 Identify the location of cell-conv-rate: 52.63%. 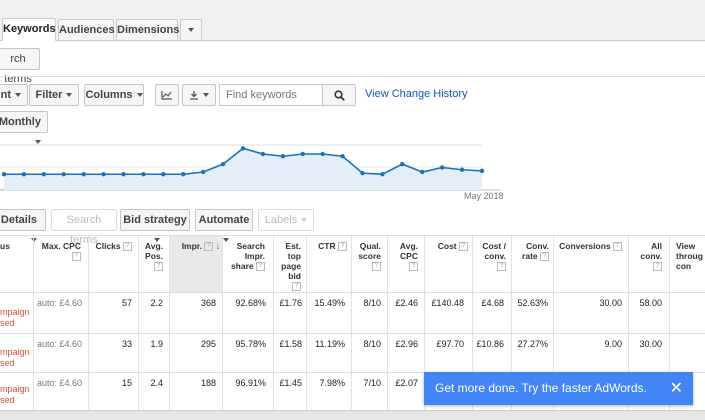
(532, 303).